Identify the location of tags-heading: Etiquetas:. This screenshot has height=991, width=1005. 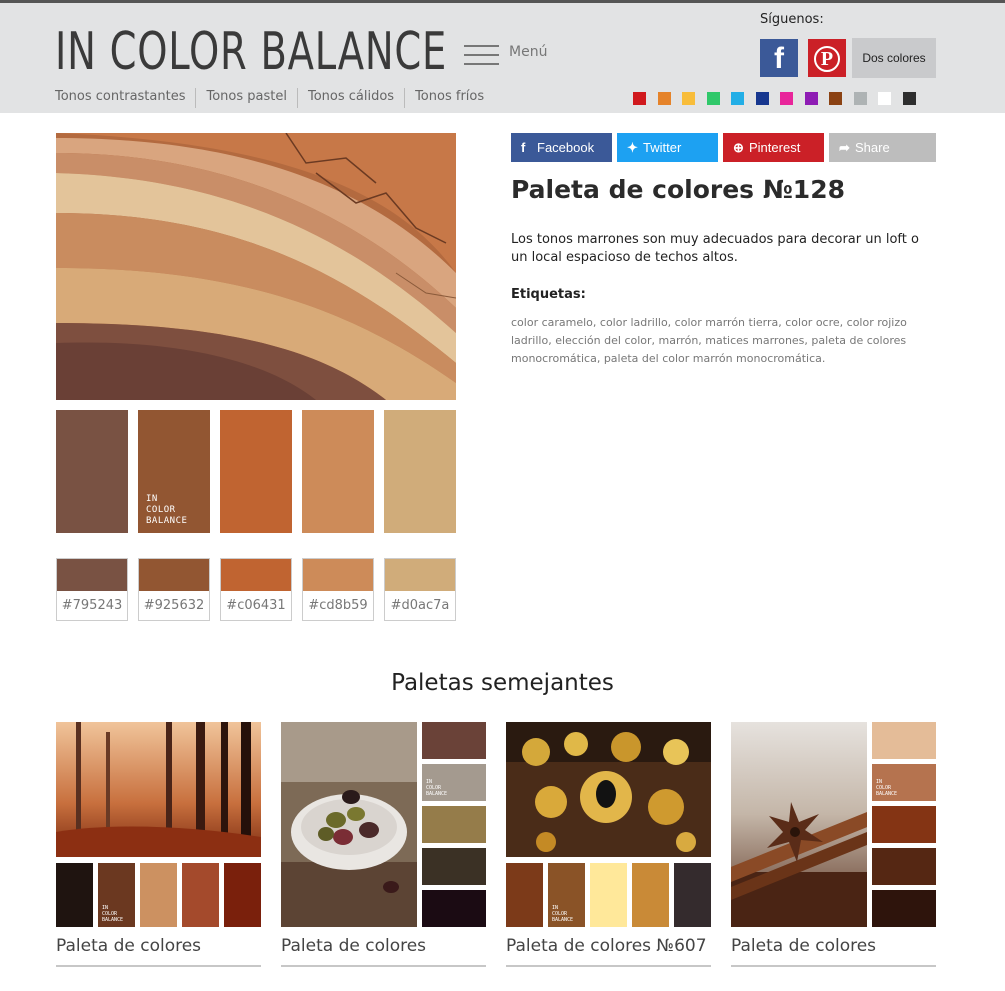
(548, 294).